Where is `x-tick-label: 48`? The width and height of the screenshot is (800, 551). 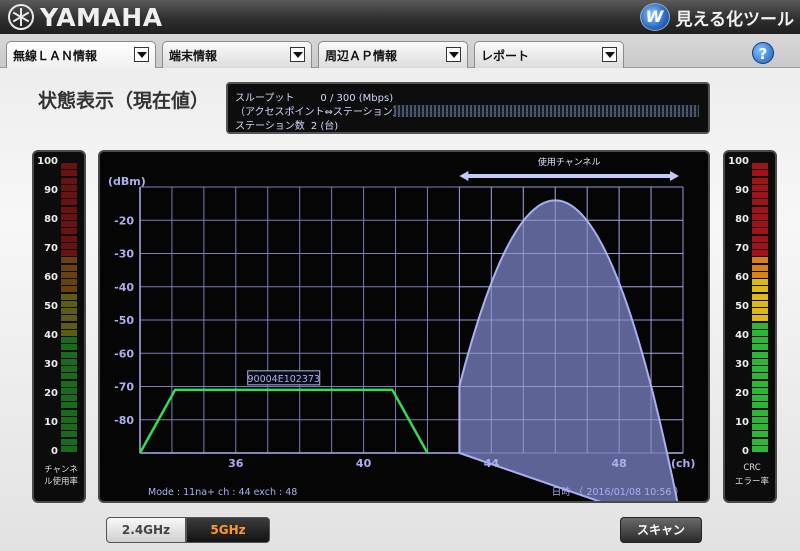 x-tick-label: 48 is located at coordinates (618, 463).